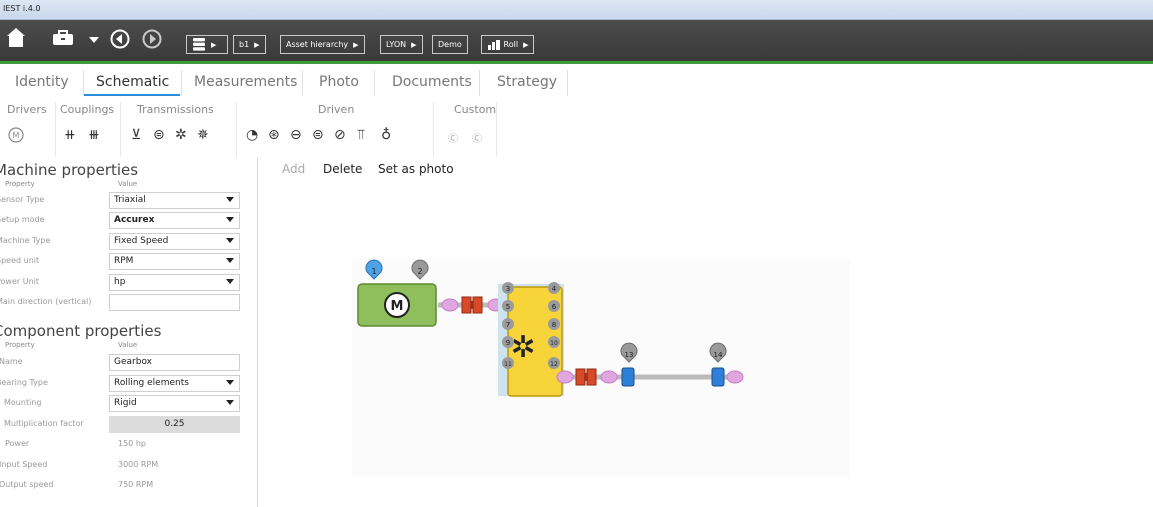  I want to click on sensor-type-select: Triaxial, so click(174, 200).